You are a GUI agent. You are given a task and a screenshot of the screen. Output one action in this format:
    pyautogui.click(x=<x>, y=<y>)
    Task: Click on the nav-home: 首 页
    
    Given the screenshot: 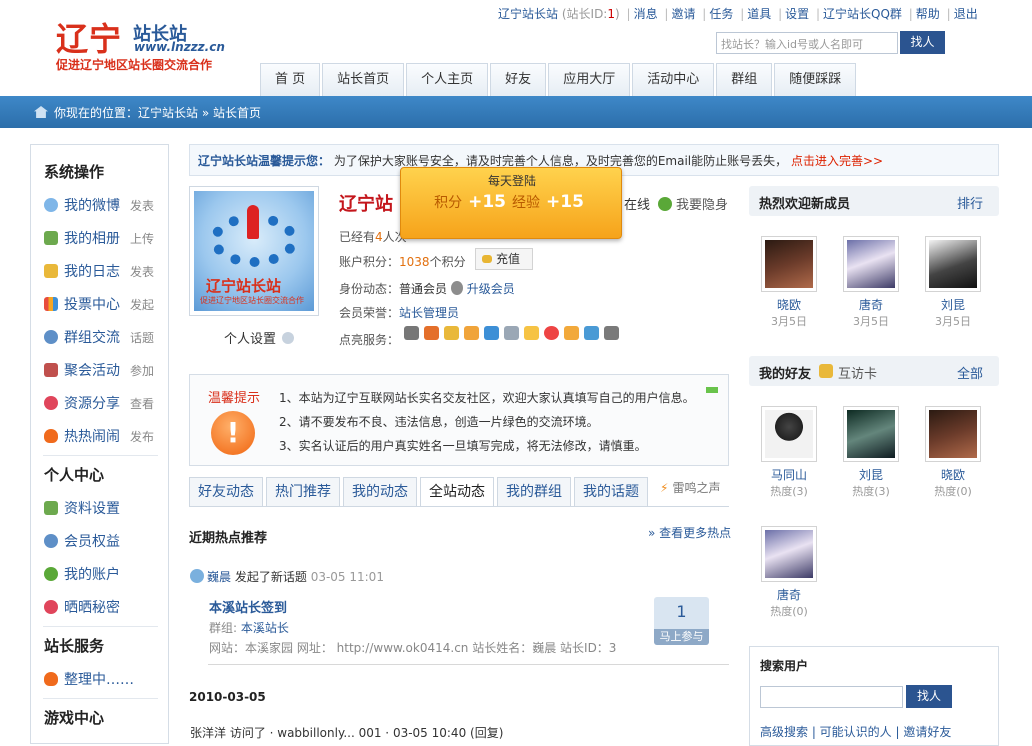 What is the action you would take?
    pyautogui.click(x=290, y=80)
    